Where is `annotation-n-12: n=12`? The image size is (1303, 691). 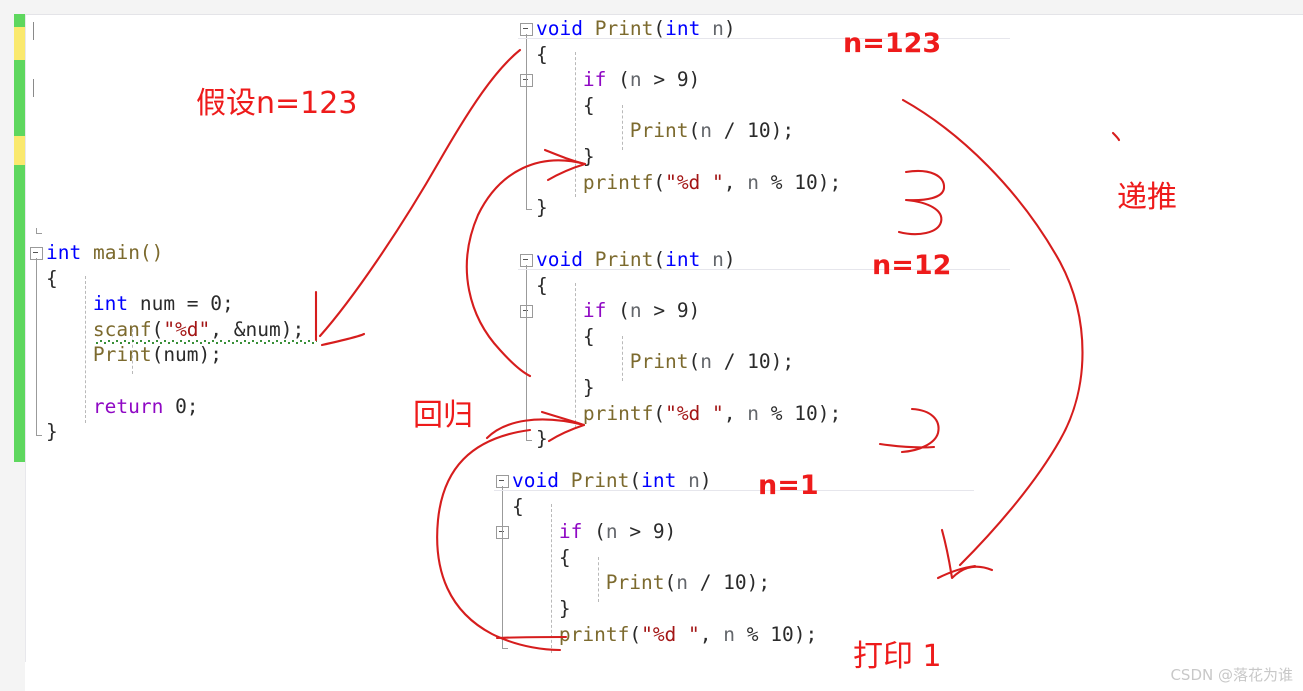
annotation-n-12: n=12 is located at coordinates (912, 265).